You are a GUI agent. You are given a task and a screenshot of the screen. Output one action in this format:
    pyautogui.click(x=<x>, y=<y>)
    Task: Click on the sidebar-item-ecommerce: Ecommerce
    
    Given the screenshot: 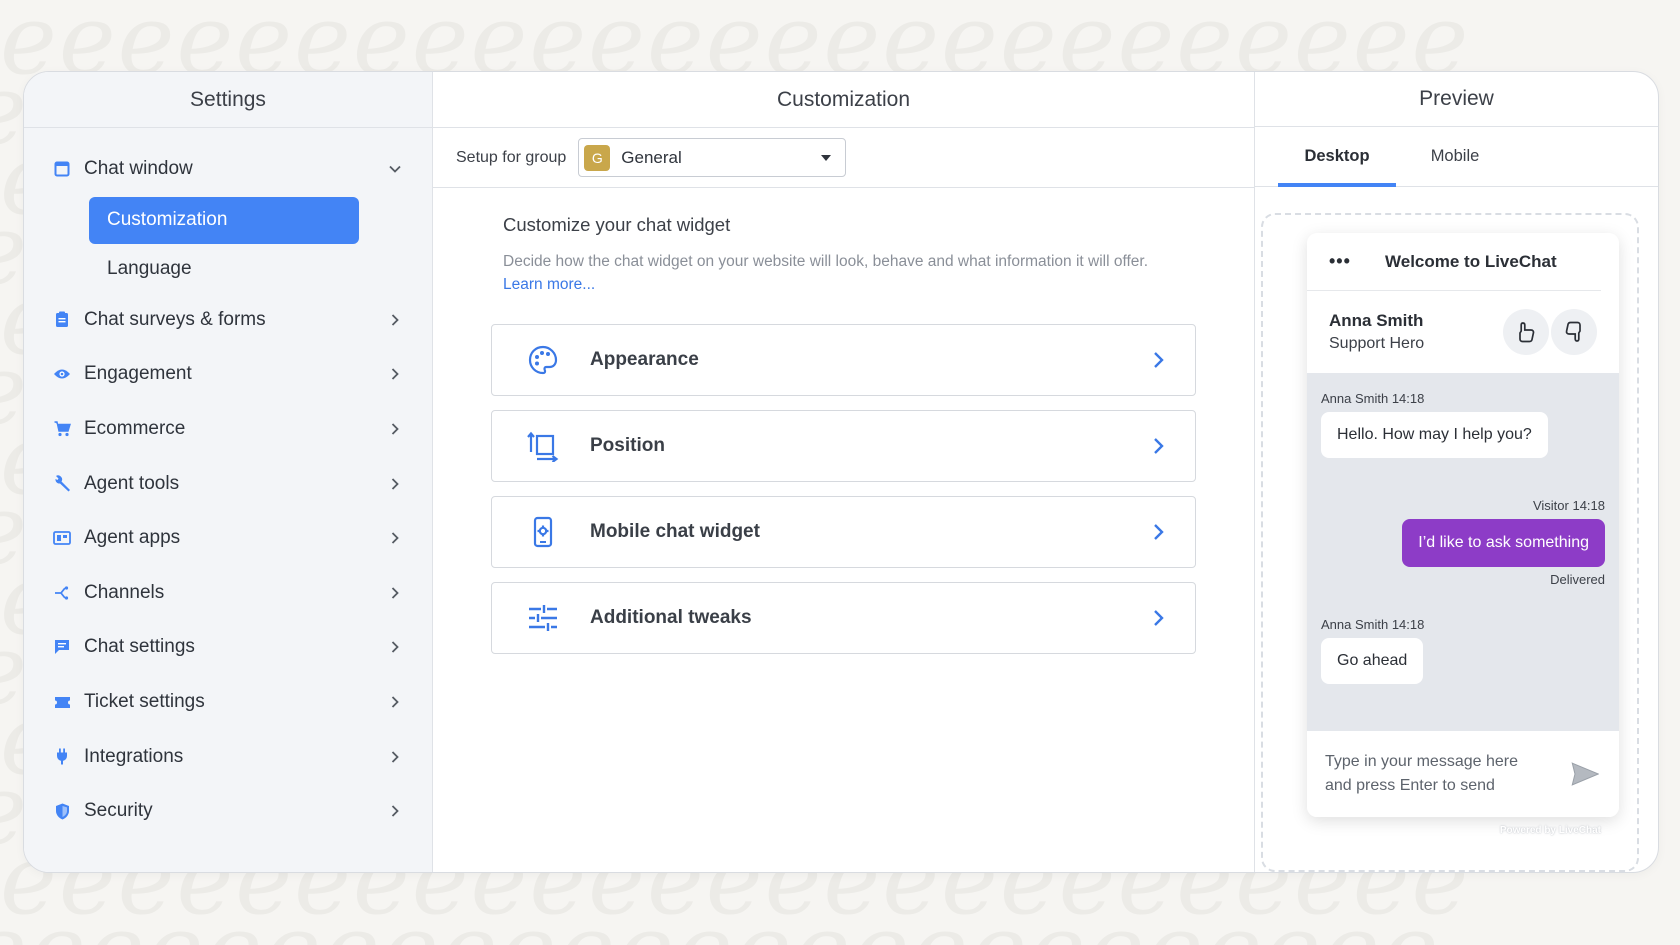 What is the action you would take?
    pyautogui.click(x=228, y=429)
    